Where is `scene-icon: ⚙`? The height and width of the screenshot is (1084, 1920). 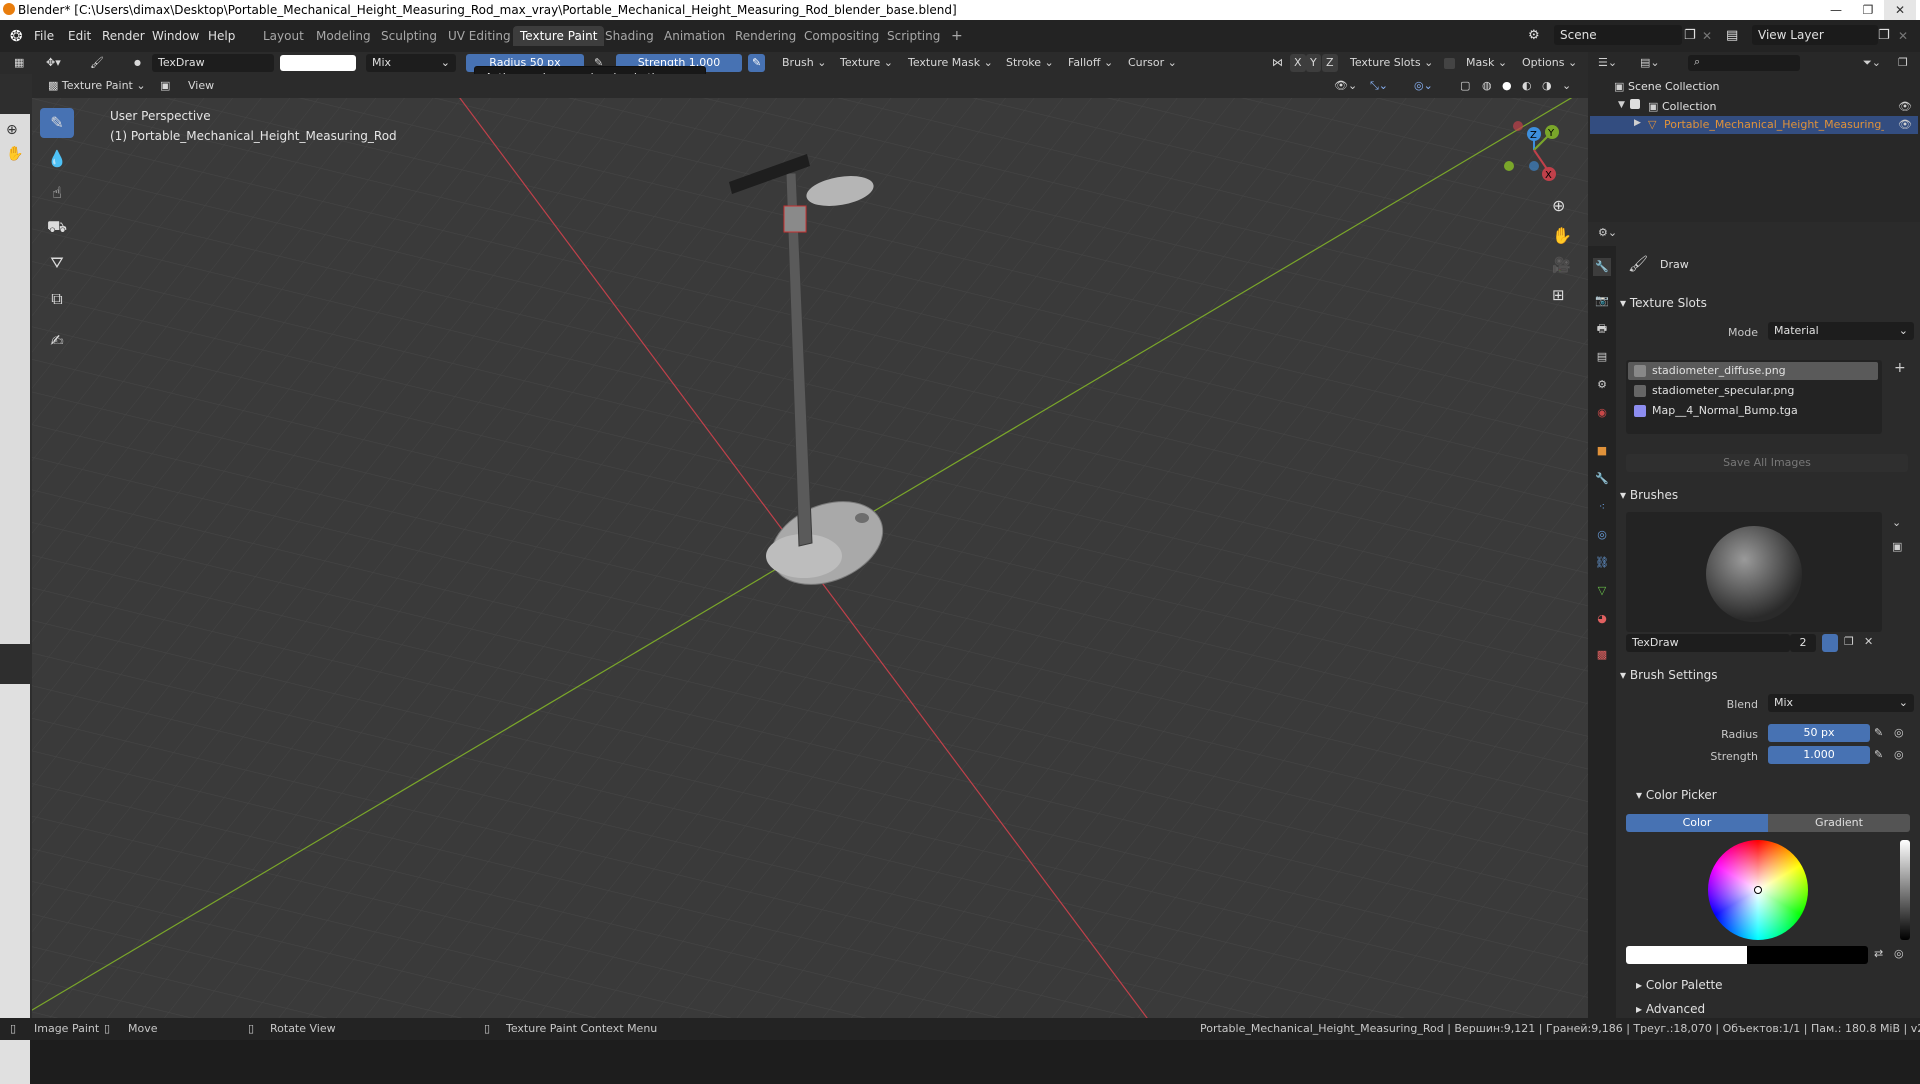
scene-icon: ⚙ is located at coordinates (1534, 36).